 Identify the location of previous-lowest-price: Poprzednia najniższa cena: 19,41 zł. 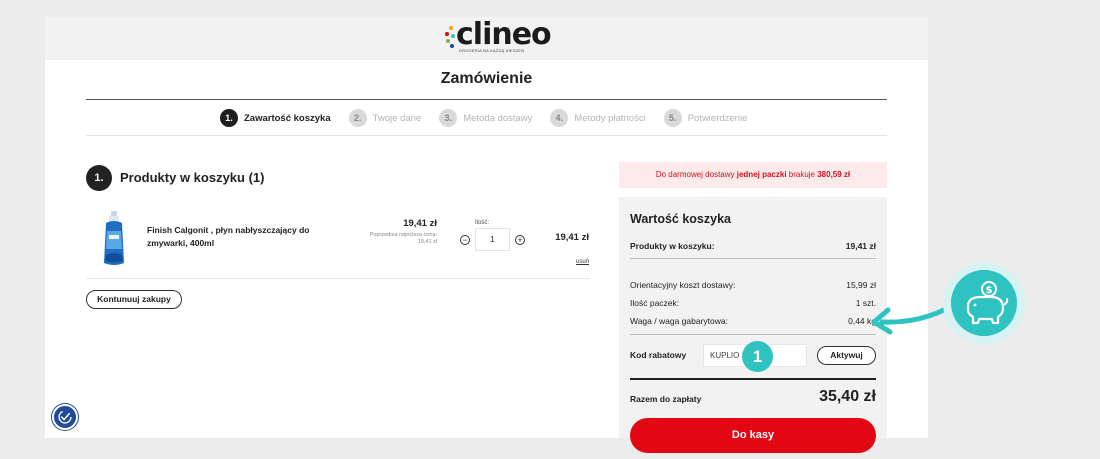
(381, 239).